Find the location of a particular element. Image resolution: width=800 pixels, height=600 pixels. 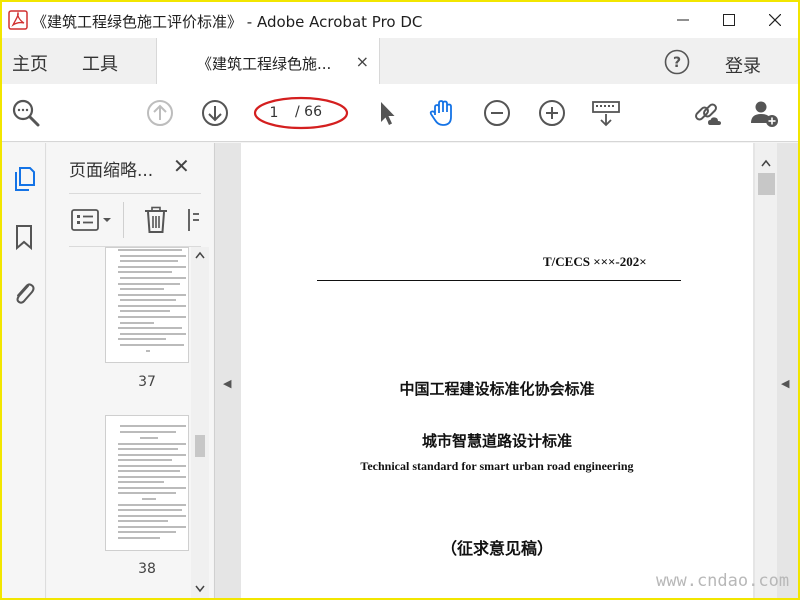

toolbar: / 66 is located at coordinates (400, 113).